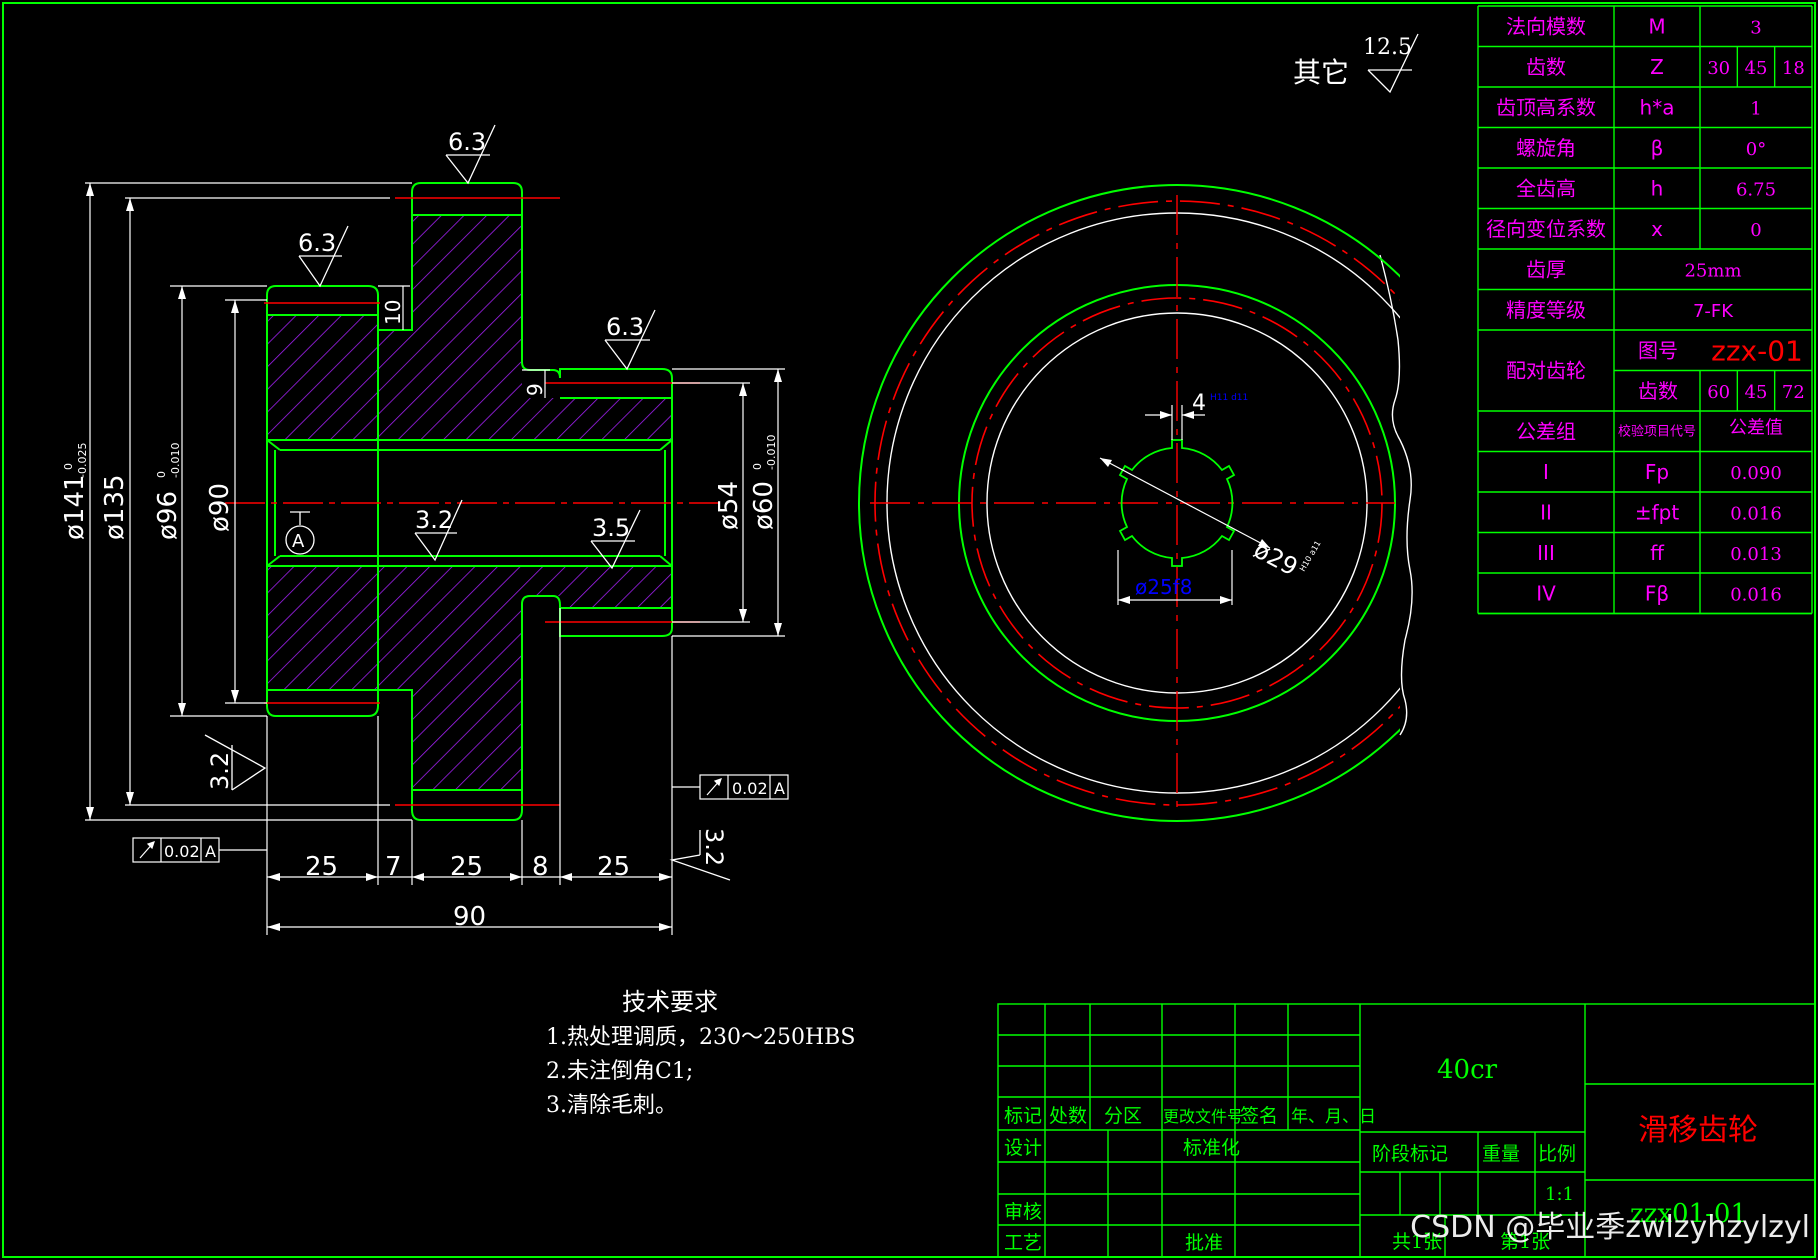 This screenshot has width=1818, height=1260. What do you see at coordinates (1756, 68) in the screenshot?
I see `gear-param-value-1-1: 45` at bounding box center [1756, 68].